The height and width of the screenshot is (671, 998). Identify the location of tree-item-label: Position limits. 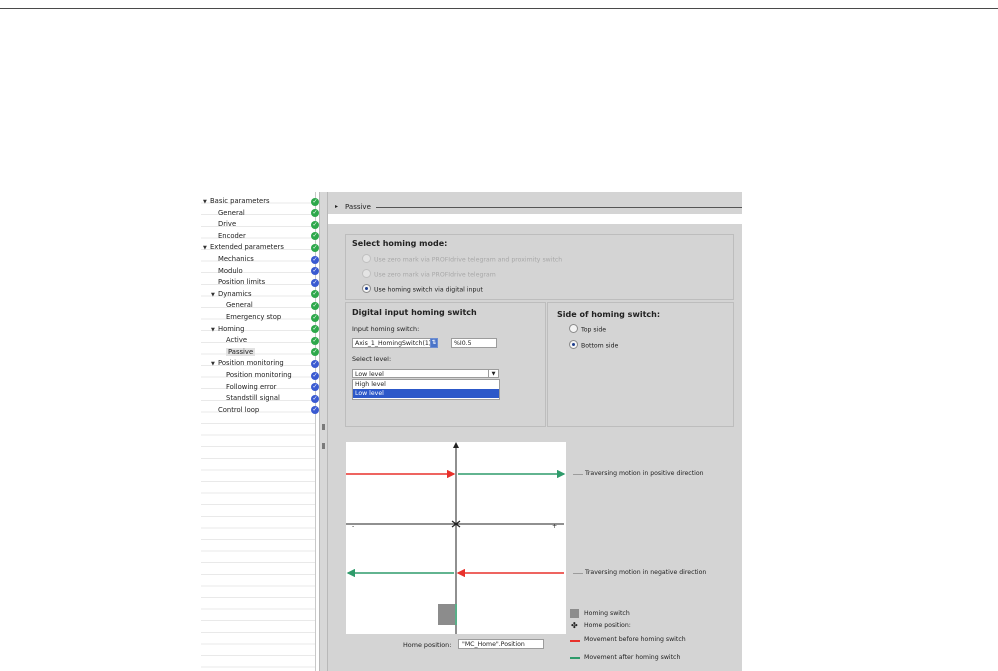
(242, 282).